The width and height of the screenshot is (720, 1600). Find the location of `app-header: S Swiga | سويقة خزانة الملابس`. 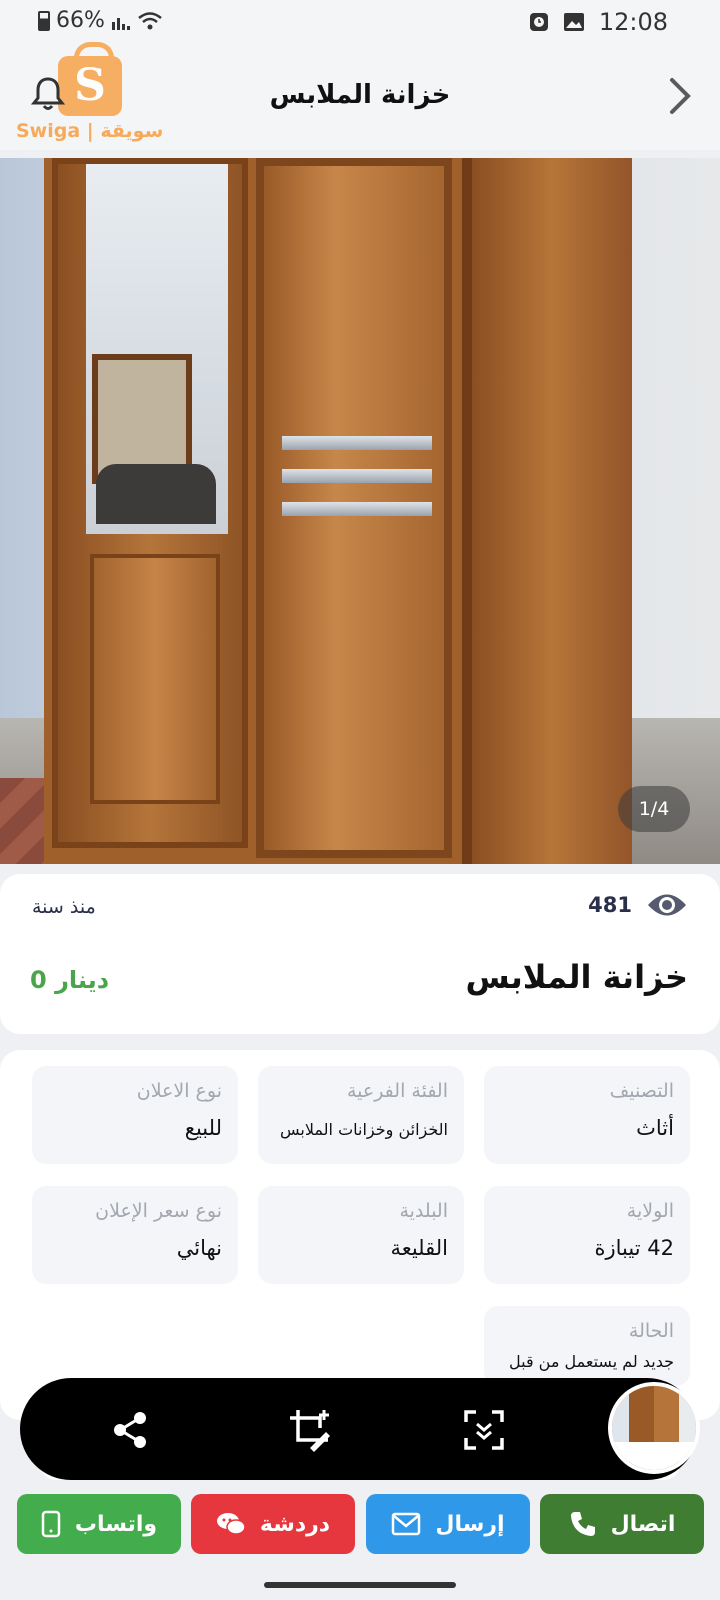

app-header: S Swiga | سويقة خزانة الملابس is located at coordinates (360, 96).